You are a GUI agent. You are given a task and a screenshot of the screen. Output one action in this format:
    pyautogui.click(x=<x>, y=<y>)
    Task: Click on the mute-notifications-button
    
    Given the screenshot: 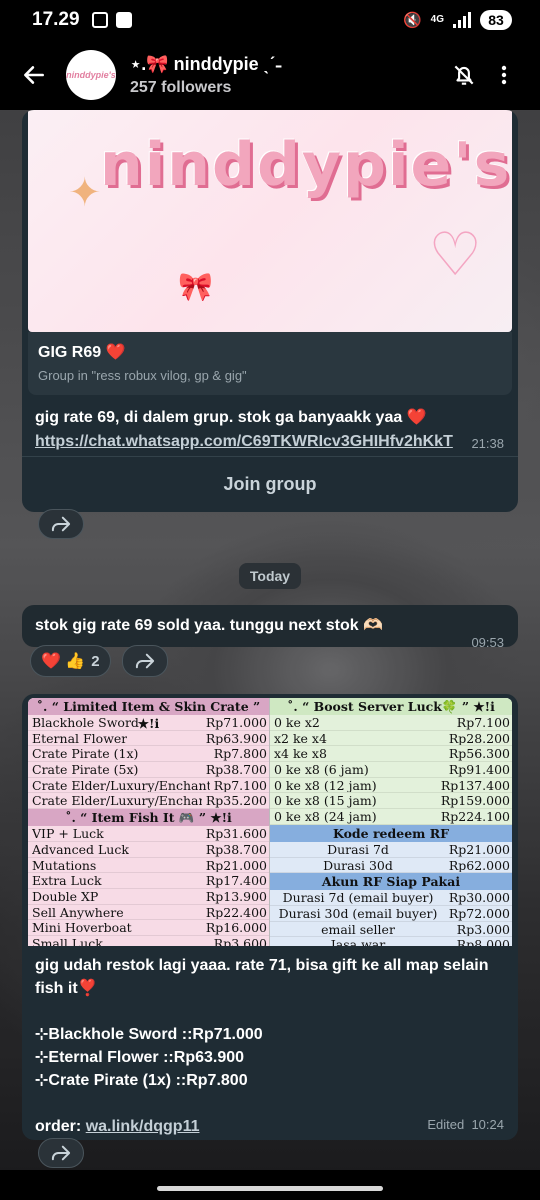 What is the action you would take?
    pyautogui.click(x=464, y=75)
    